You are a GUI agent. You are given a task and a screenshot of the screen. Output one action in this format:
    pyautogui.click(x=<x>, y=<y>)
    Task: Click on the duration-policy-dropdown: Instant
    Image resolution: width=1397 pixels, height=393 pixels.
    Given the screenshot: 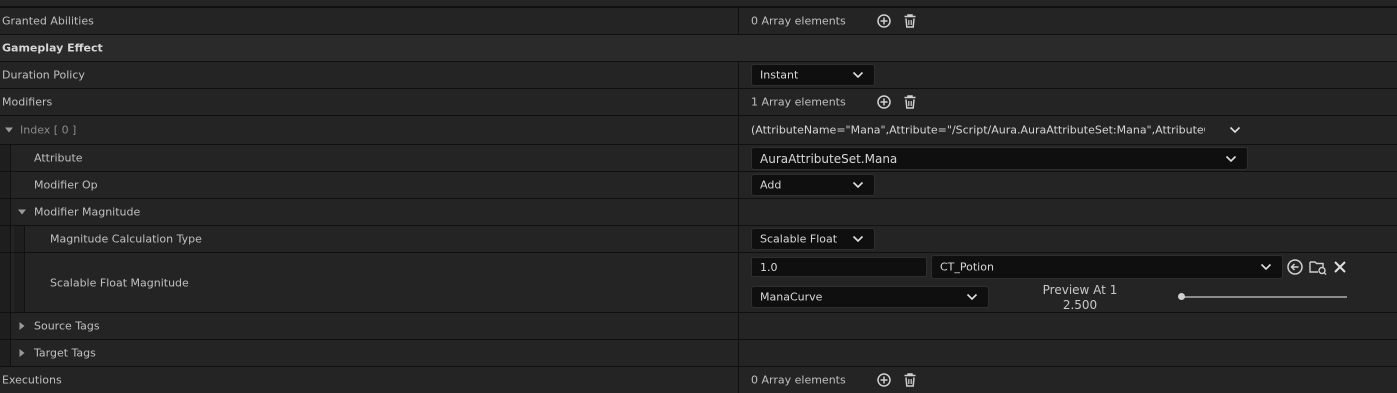 What is the action you would take?
    pyautogui.click(x=813, y=75)
    